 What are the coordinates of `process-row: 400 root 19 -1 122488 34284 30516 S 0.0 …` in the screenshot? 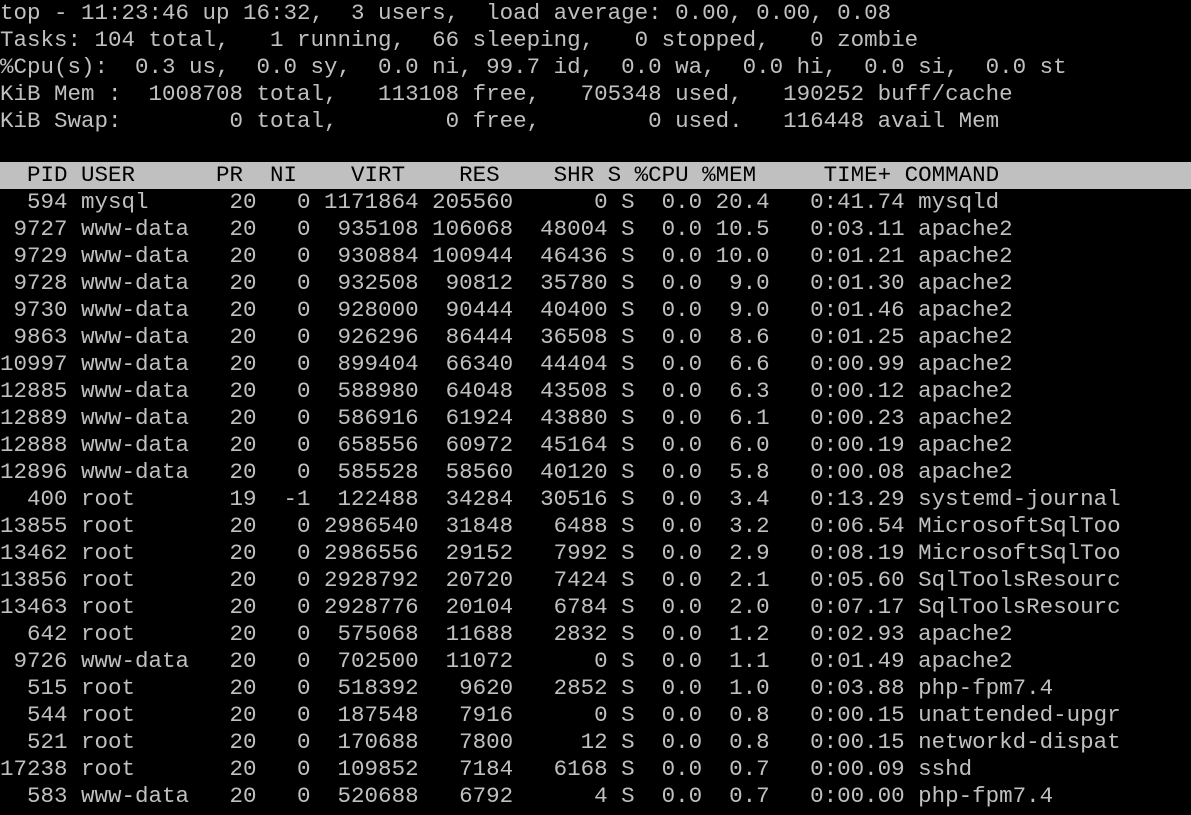 It's located at (560, 499).